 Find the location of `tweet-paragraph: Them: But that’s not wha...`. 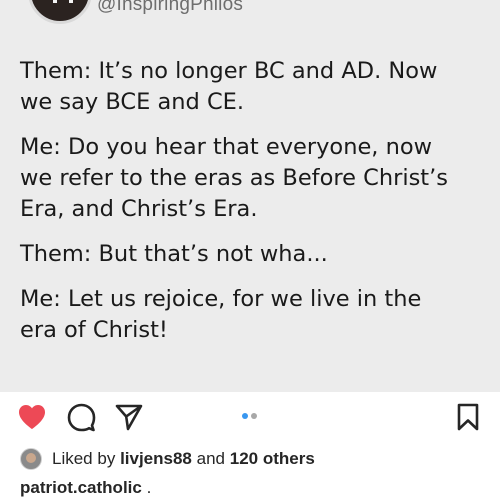

tweet-paragraph: Them: But that’s not wha... is located at coordinates (174, 254).